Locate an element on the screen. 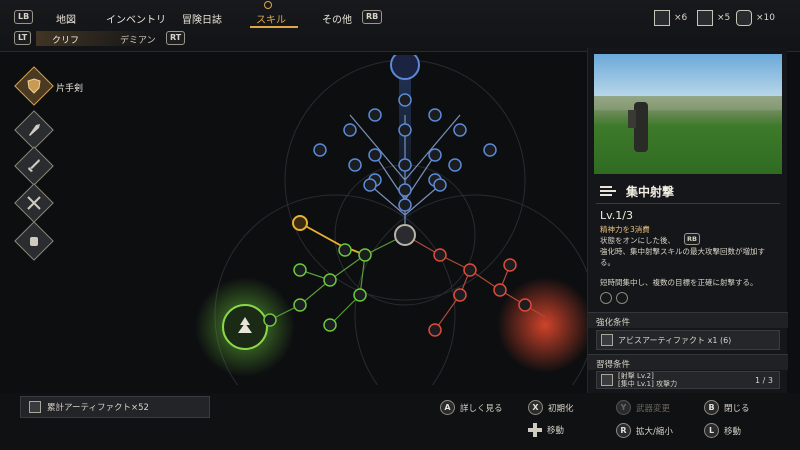  b-button-icon: B is located at coordinates (711, 407).